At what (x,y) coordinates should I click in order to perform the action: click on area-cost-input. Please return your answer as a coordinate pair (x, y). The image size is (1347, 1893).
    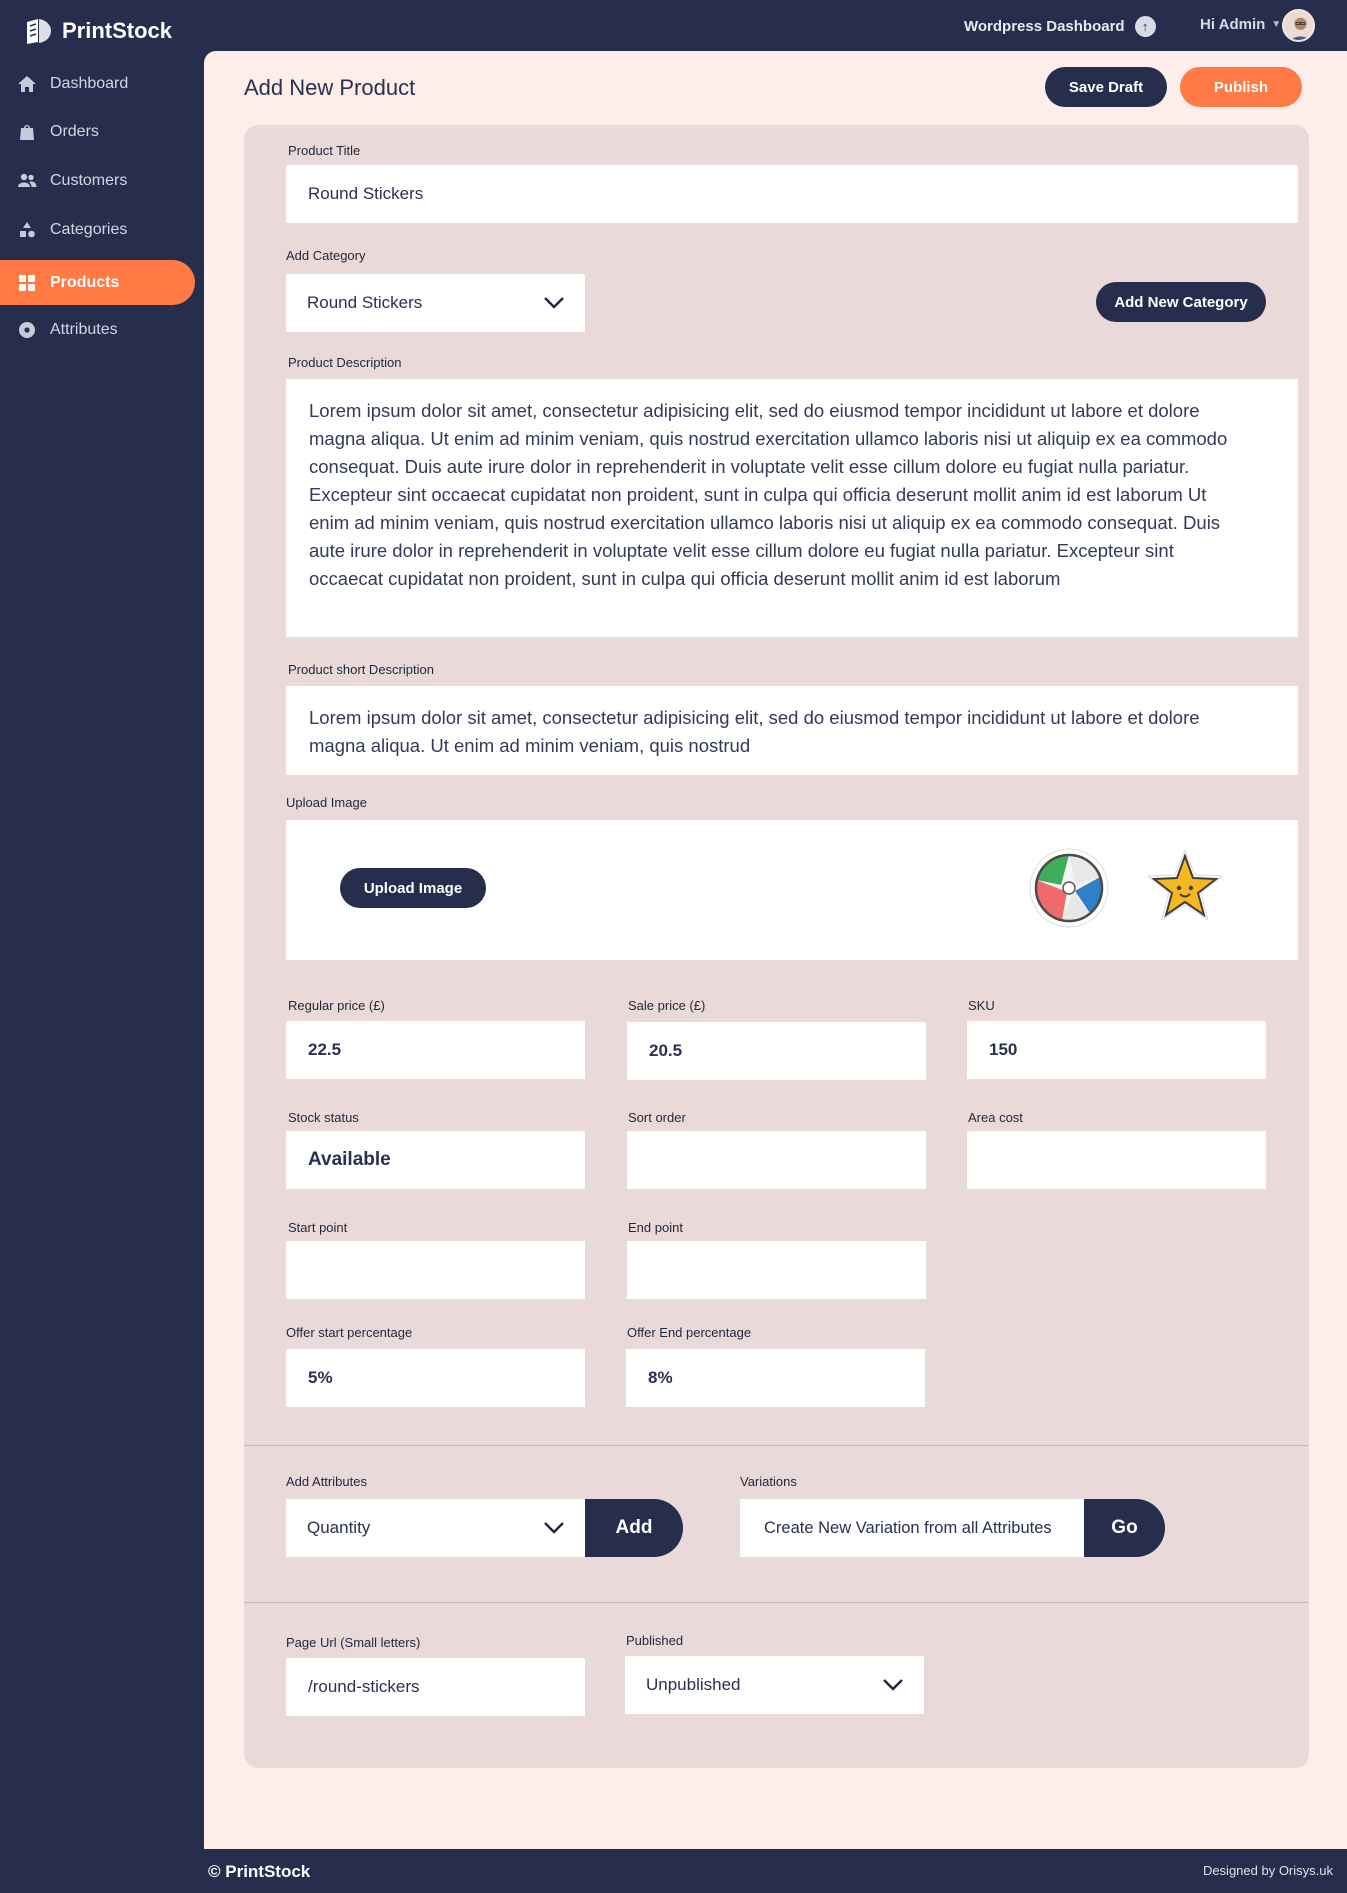
    Looking at the image, I should click on (1116, 1160).